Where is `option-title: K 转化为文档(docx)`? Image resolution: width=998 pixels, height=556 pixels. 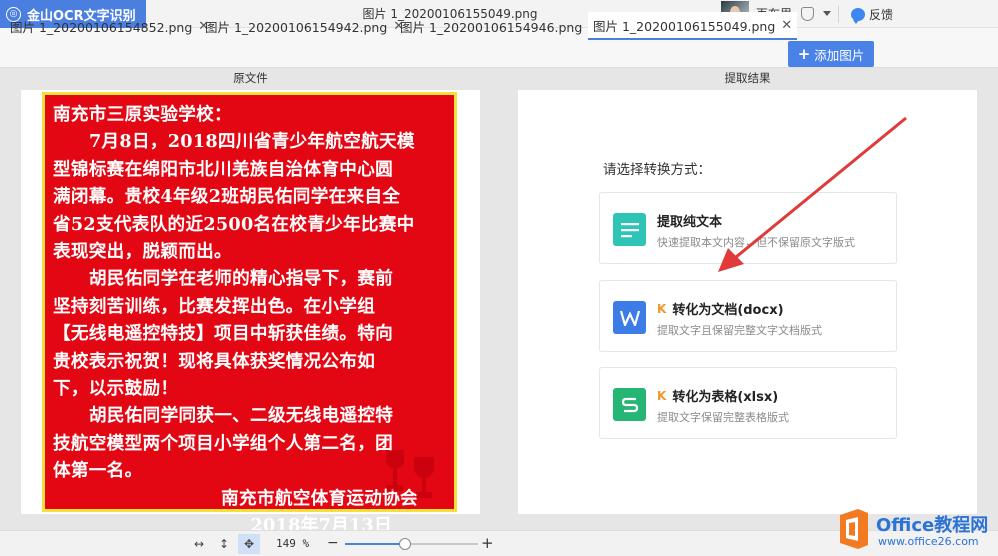 option-title: K 转化为文档(docx) is located at coordinates (720, 309).